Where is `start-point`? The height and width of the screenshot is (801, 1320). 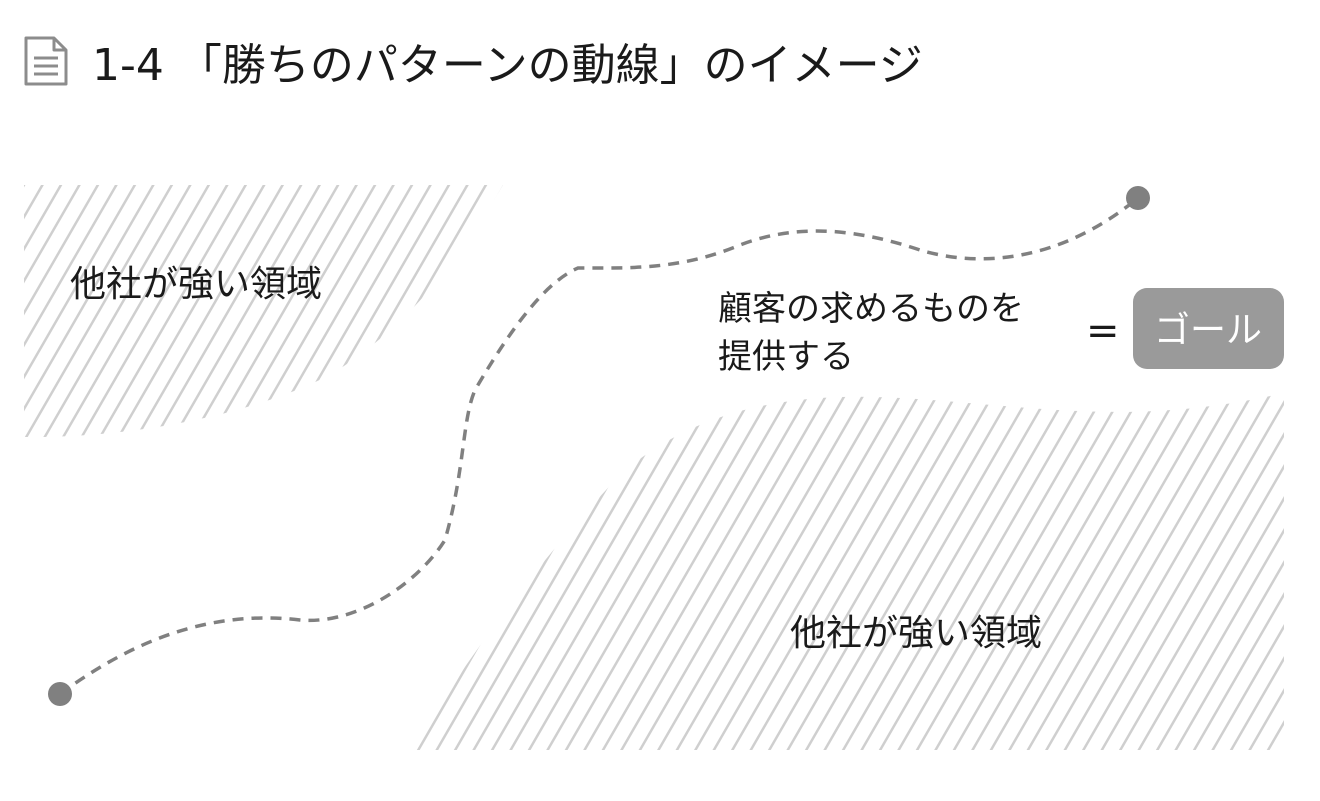 start-point is located at coordinates (60, 694).